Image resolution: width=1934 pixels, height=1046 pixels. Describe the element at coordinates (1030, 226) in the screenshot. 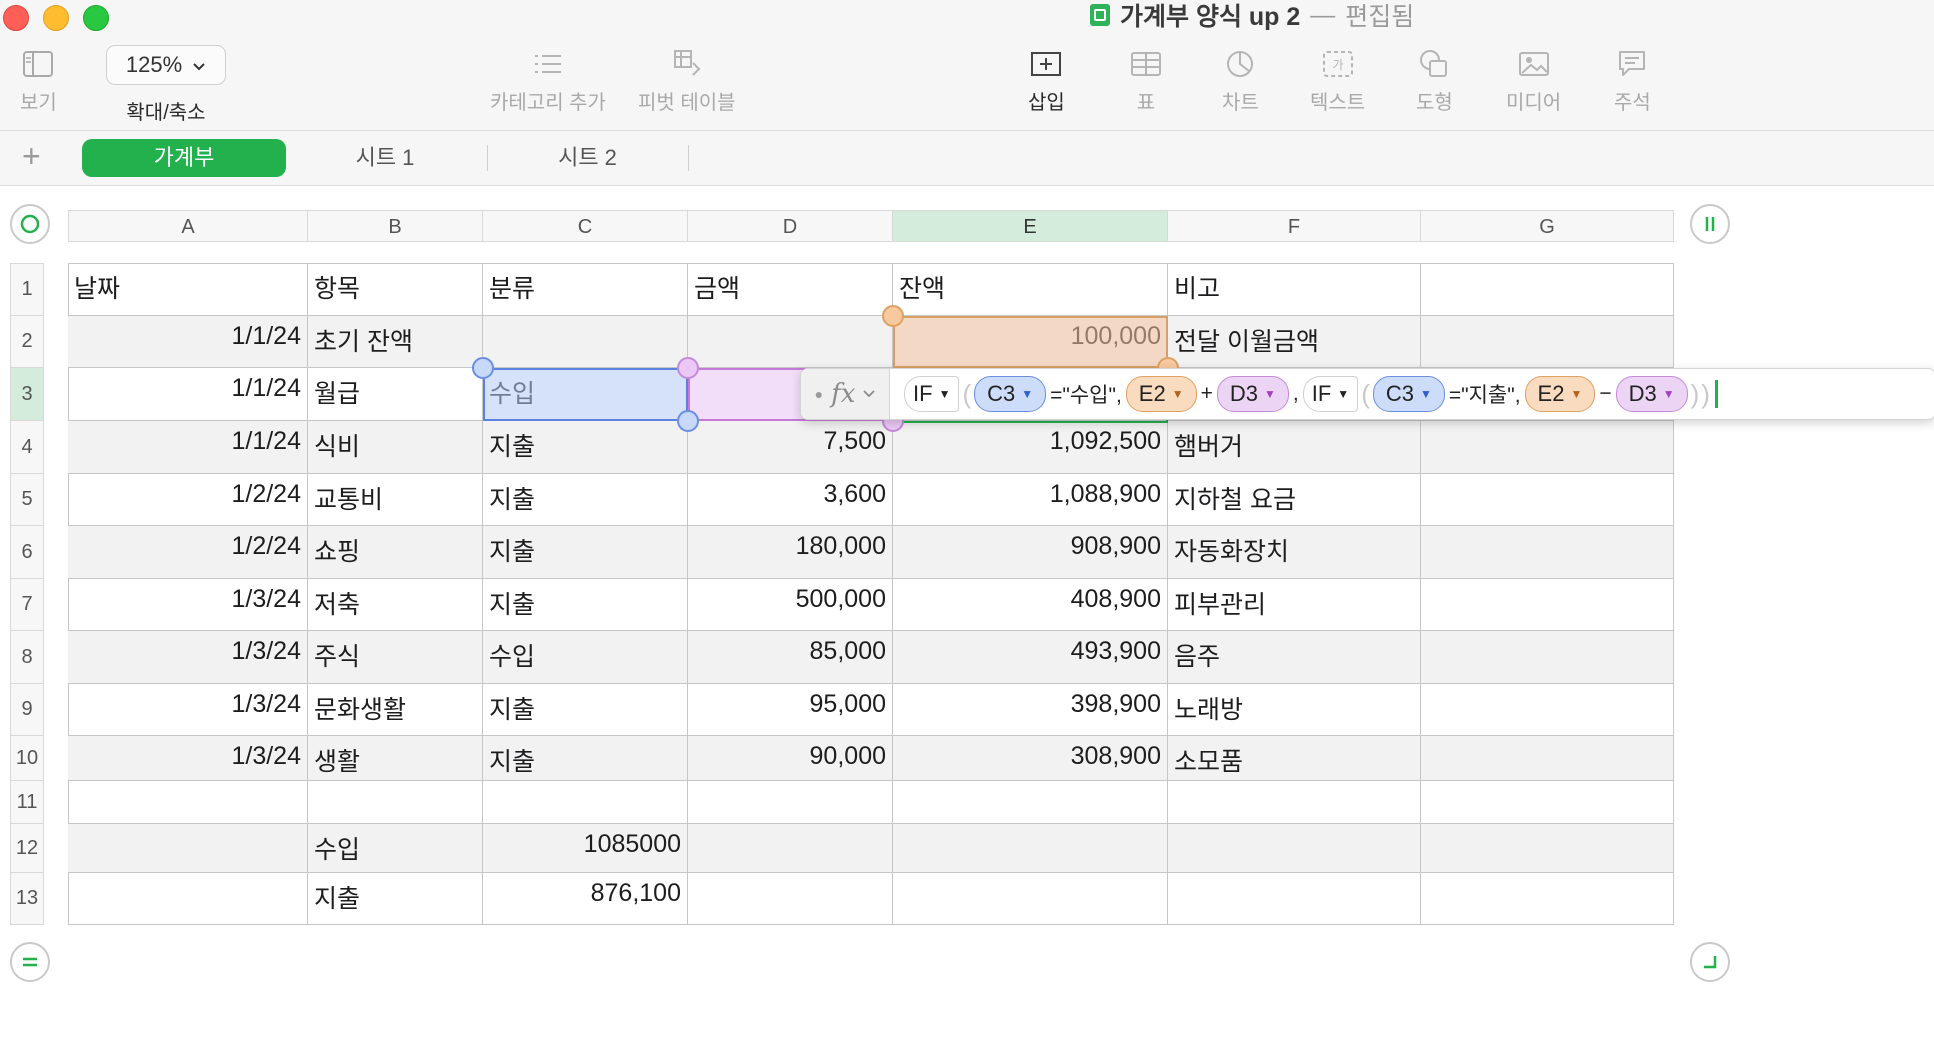

I see `column-header-e: E` at that location.